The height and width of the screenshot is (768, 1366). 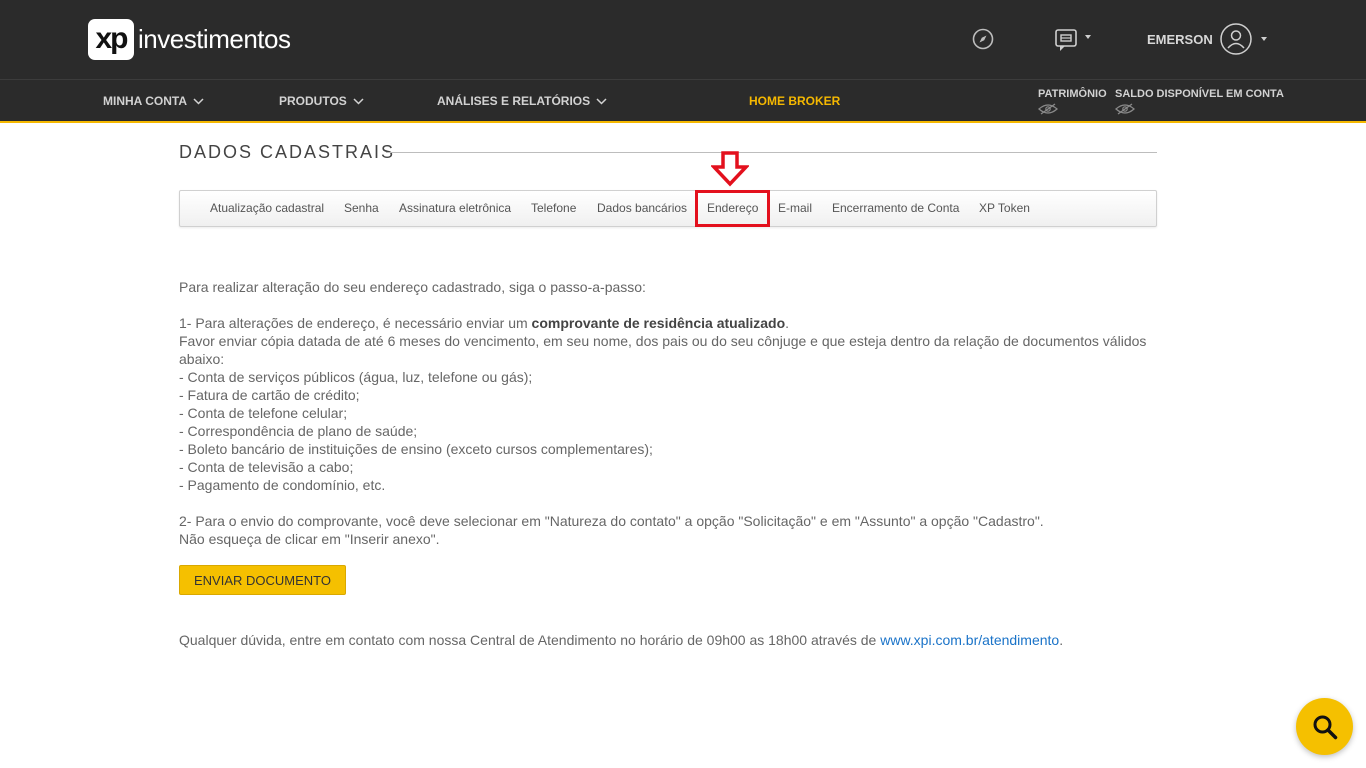 I want to click on user-dropdown-caret-icon, so click(x=1264, y=39).